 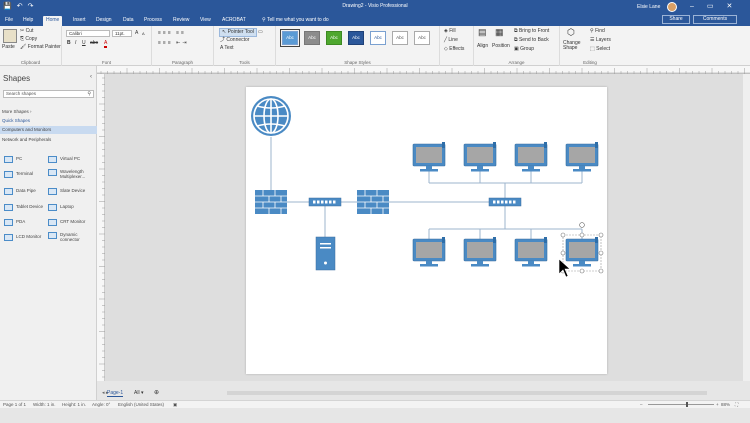 I want to click on pointer-tool-button: ↖ Pointer Tool, so click(x=238, y=32).